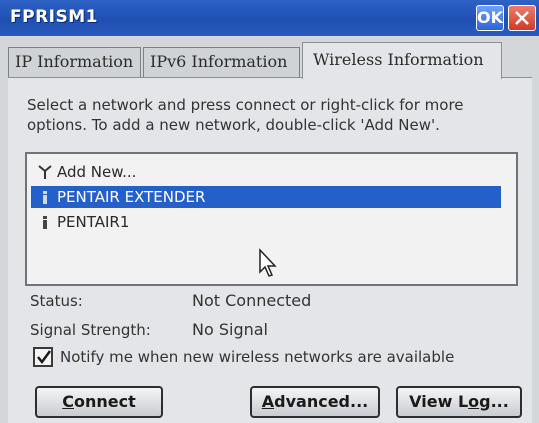 The height and width of the screenshot is (423, 539). I want to click on status-value: Not Connected, so click(252, 300).